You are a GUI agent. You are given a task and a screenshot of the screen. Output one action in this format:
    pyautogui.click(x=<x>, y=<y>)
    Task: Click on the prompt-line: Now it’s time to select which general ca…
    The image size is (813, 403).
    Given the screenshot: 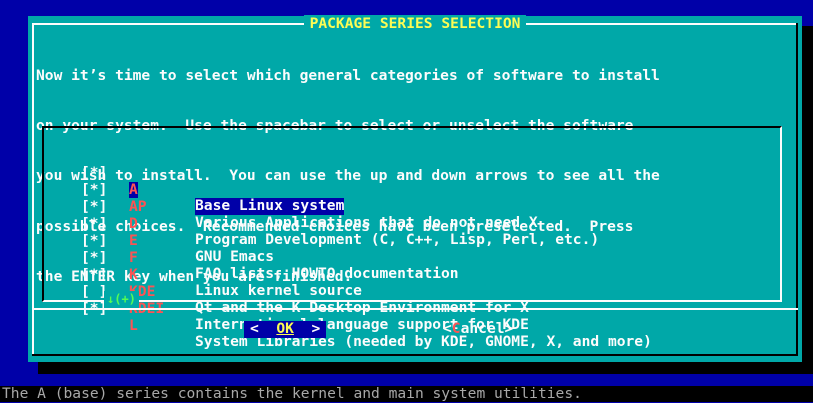 What is the action you would take?
    pyautogui.click(x=348, y=75)
    